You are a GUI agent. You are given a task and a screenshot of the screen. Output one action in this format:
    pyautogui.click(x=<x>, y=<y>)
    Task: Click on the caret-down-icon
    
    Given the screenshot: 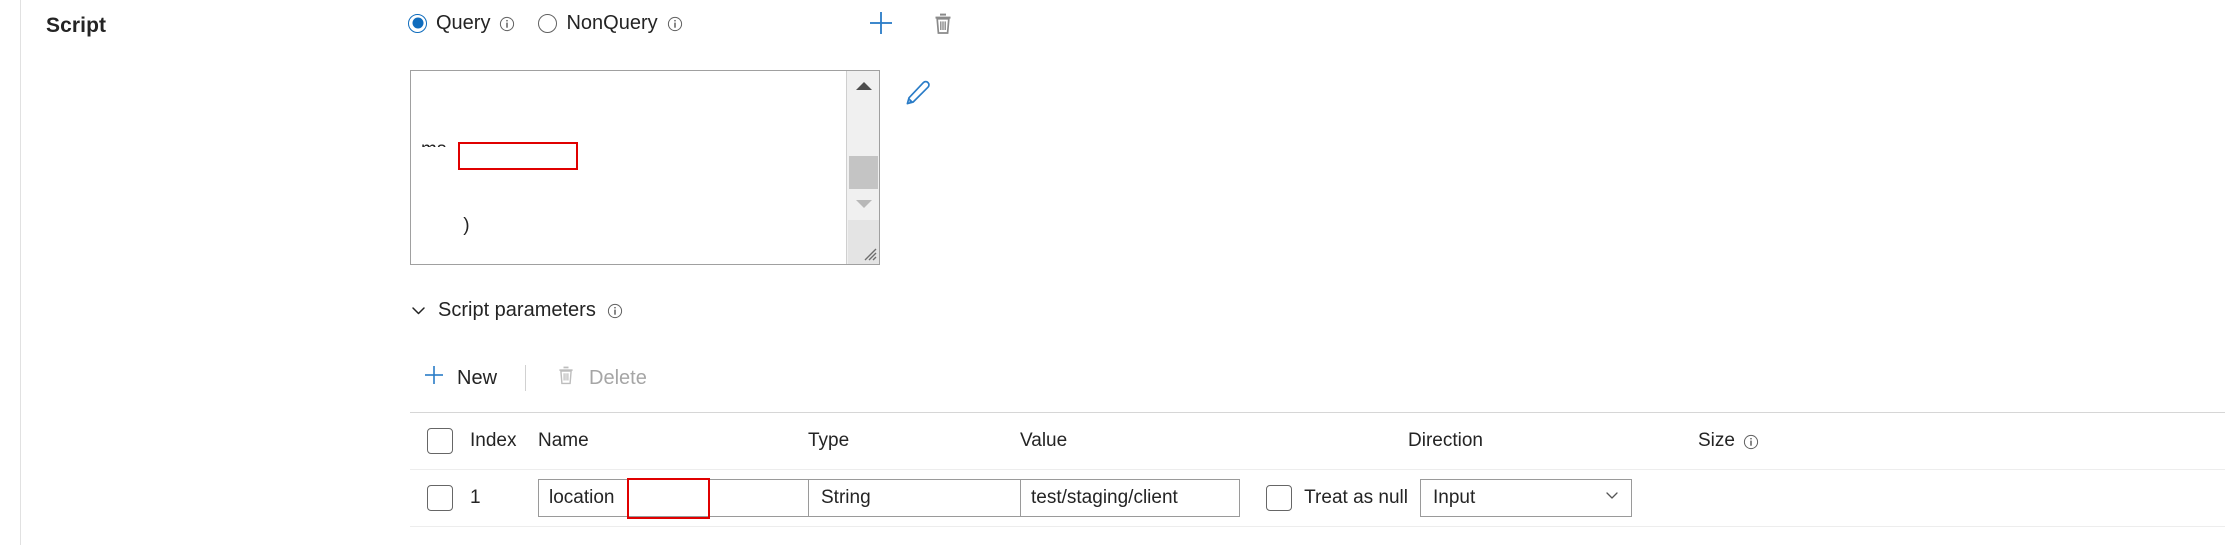 What is the action you would take?
    pyautogui.click(x=863, y=204)
    